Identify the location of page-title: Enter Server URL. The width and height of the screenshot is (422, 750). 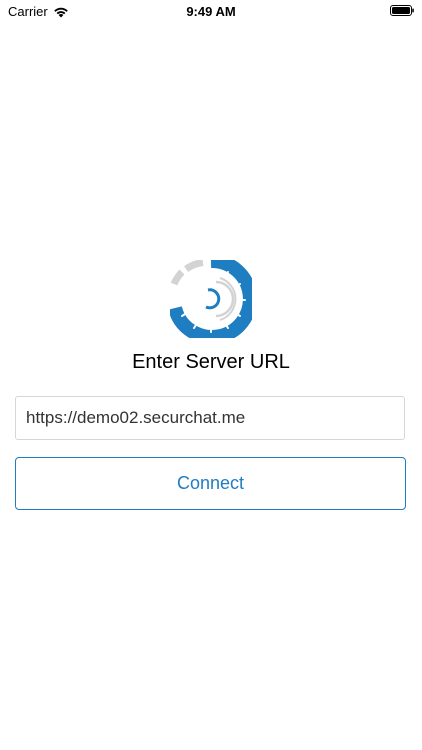
(211, 362).